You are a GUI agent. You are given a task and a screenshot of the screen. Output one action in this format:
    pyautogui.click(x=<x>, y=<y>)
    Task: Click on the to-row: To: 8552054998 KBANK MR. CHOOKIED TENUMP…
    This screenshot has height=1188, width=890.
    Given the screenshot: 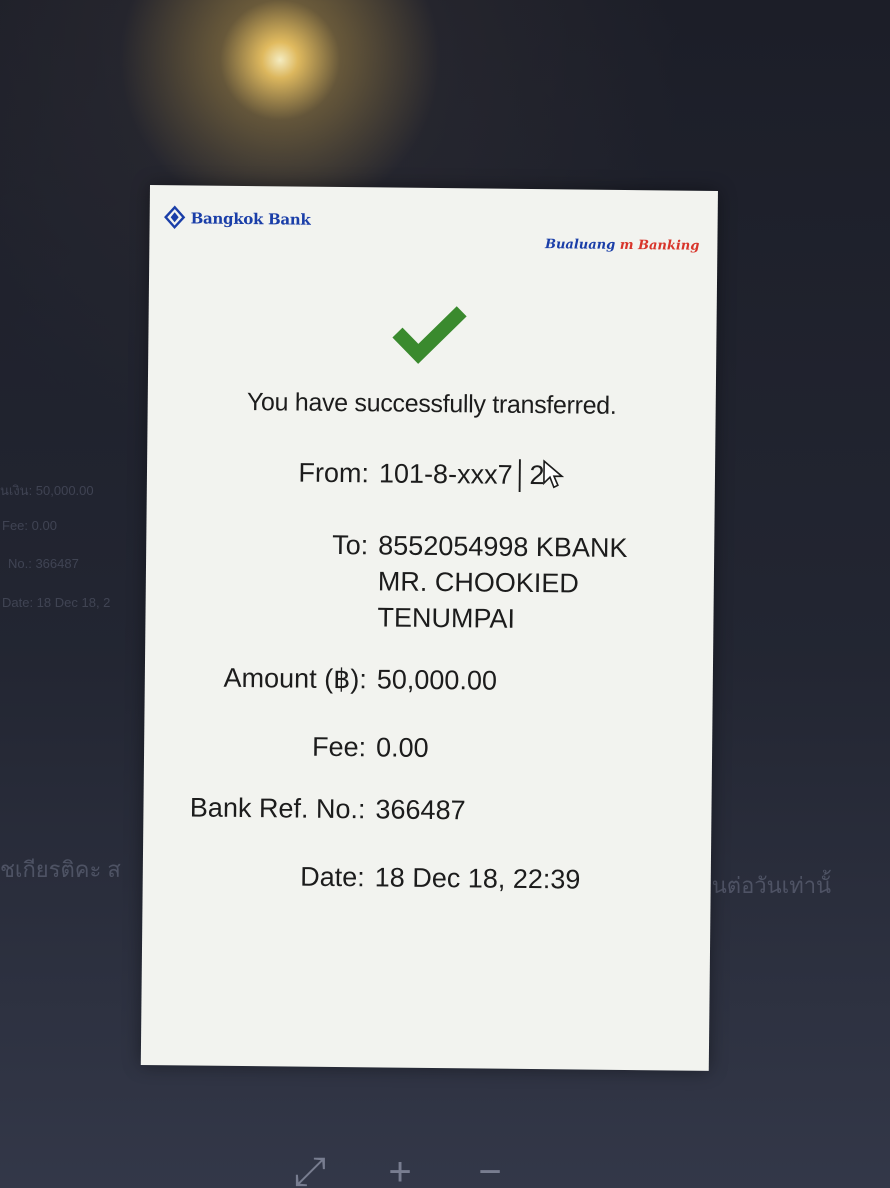 What is the action you would take?
    pyautogui.click(x=430, y=579)
    